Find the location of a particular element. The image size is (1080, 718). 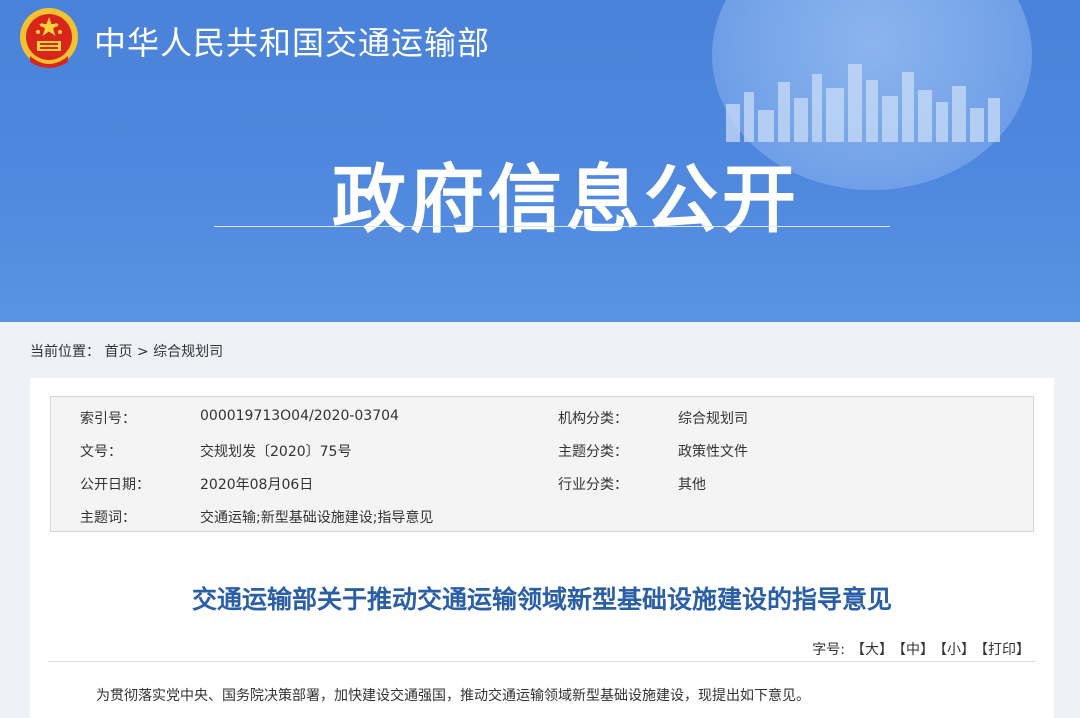

city-skyline-icon is located at coordinates (863, 103).